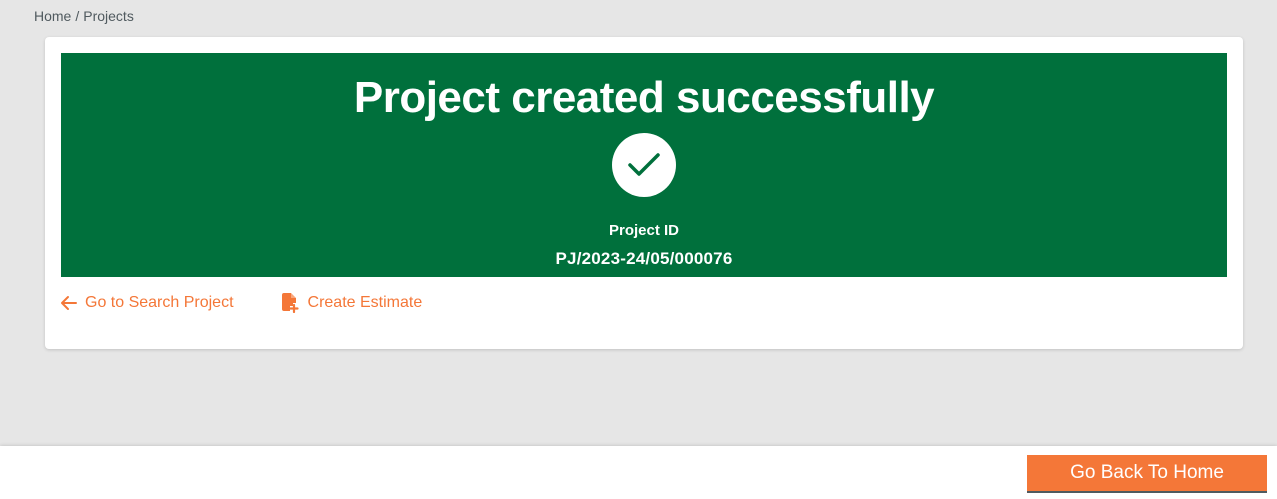  Describe the element at coordinates (644, 97) in the screenshot. I see `banner-title: Project created successfully` at that location.